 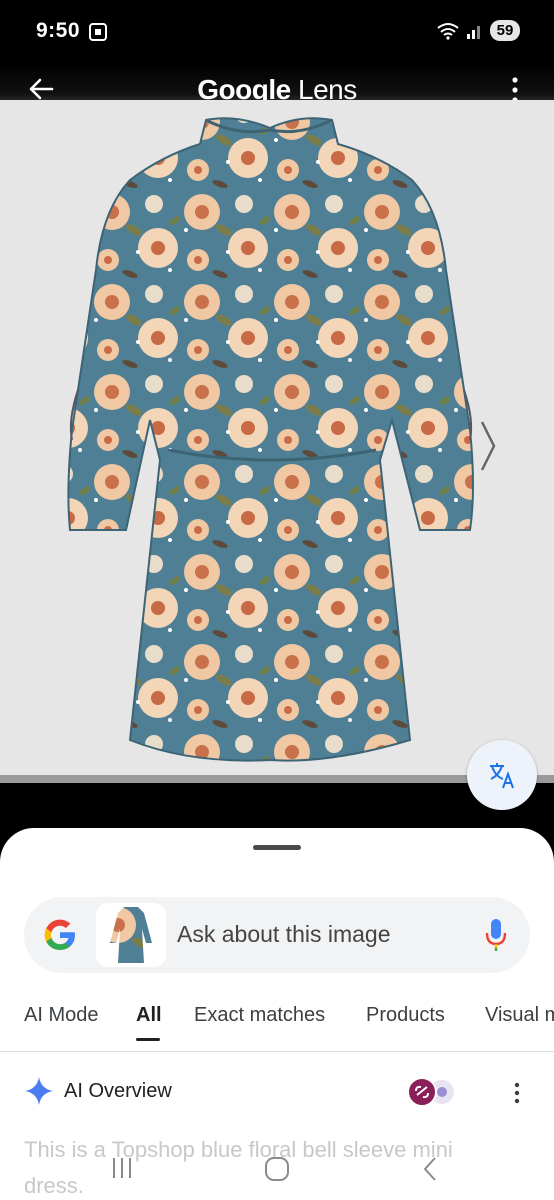 What do you see at coordinates (519, 1015) in the screenshot?
I see `tab-visual-matches: Visual m` at bounding box center [519, 1015].